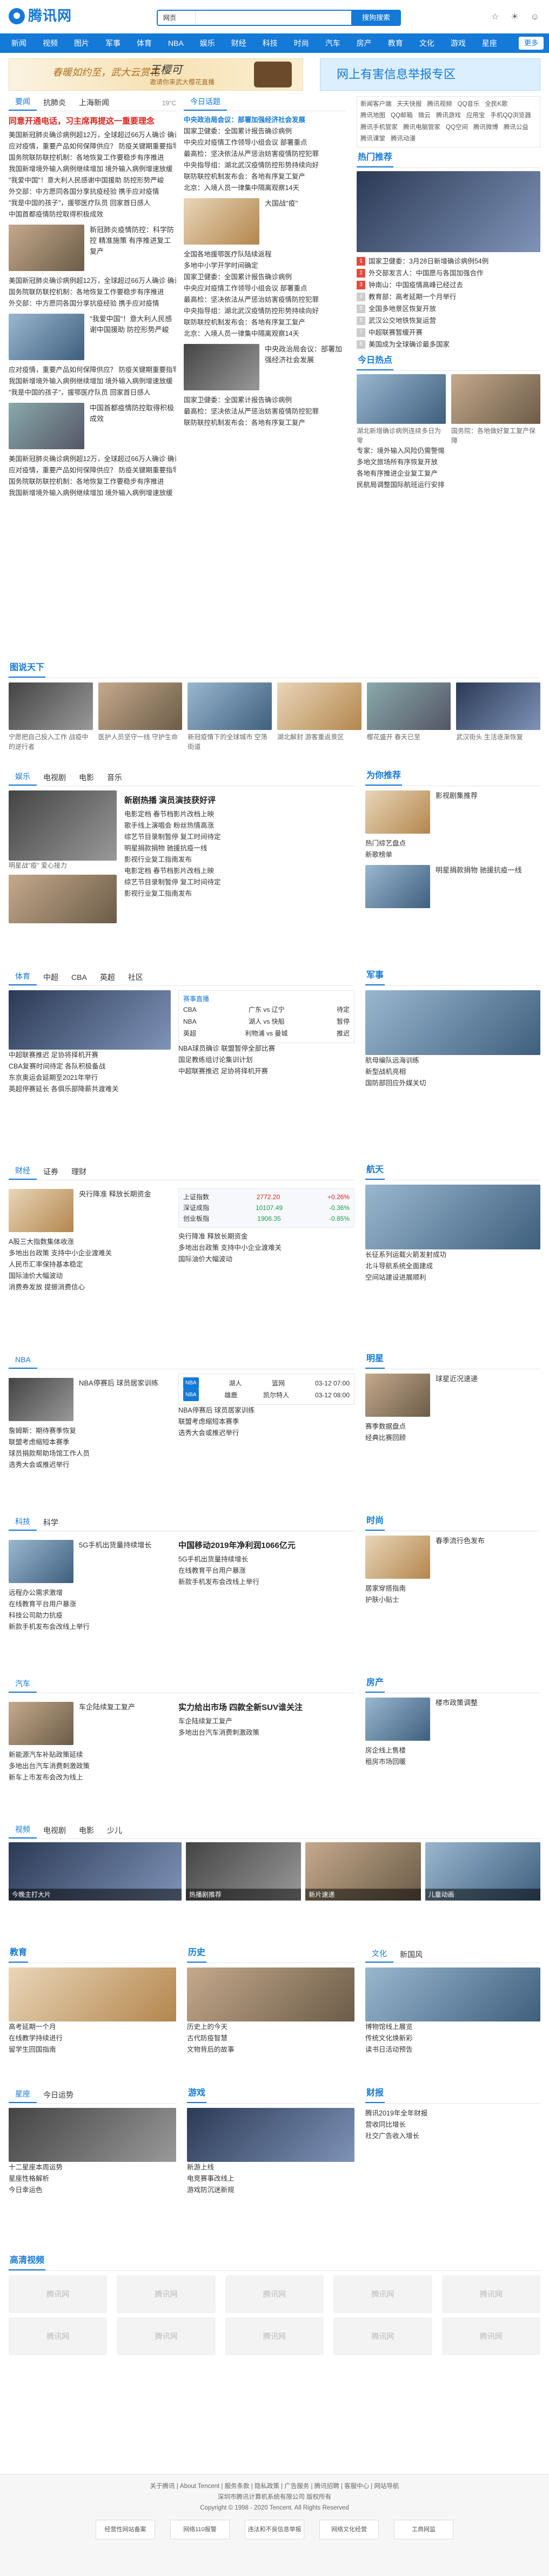 Image resolution: width=549 pixels, height=2576 pixels. What do you see at coordinates (452, 886) in the screenshot?
I see `feature-card: 明星捐款捐物 驰援抗疫一线` at bounding box center [452, 886].